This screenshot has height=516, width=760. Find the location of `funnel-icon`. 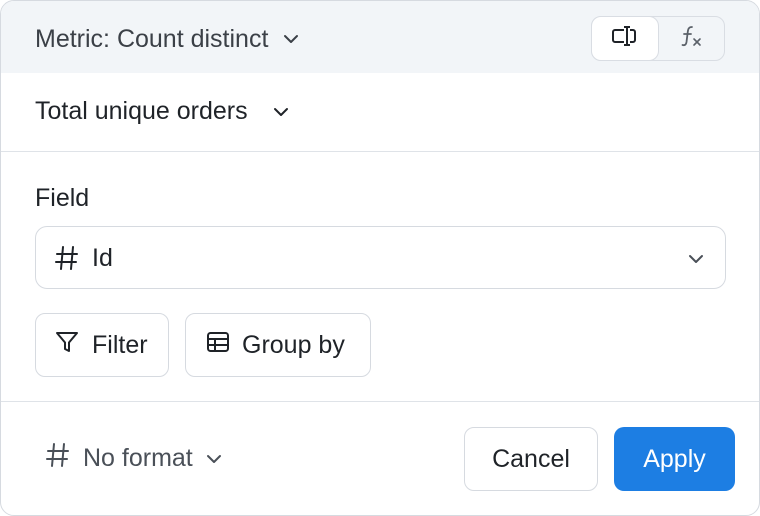

funnel-icon is located at coordinates (67, 345).